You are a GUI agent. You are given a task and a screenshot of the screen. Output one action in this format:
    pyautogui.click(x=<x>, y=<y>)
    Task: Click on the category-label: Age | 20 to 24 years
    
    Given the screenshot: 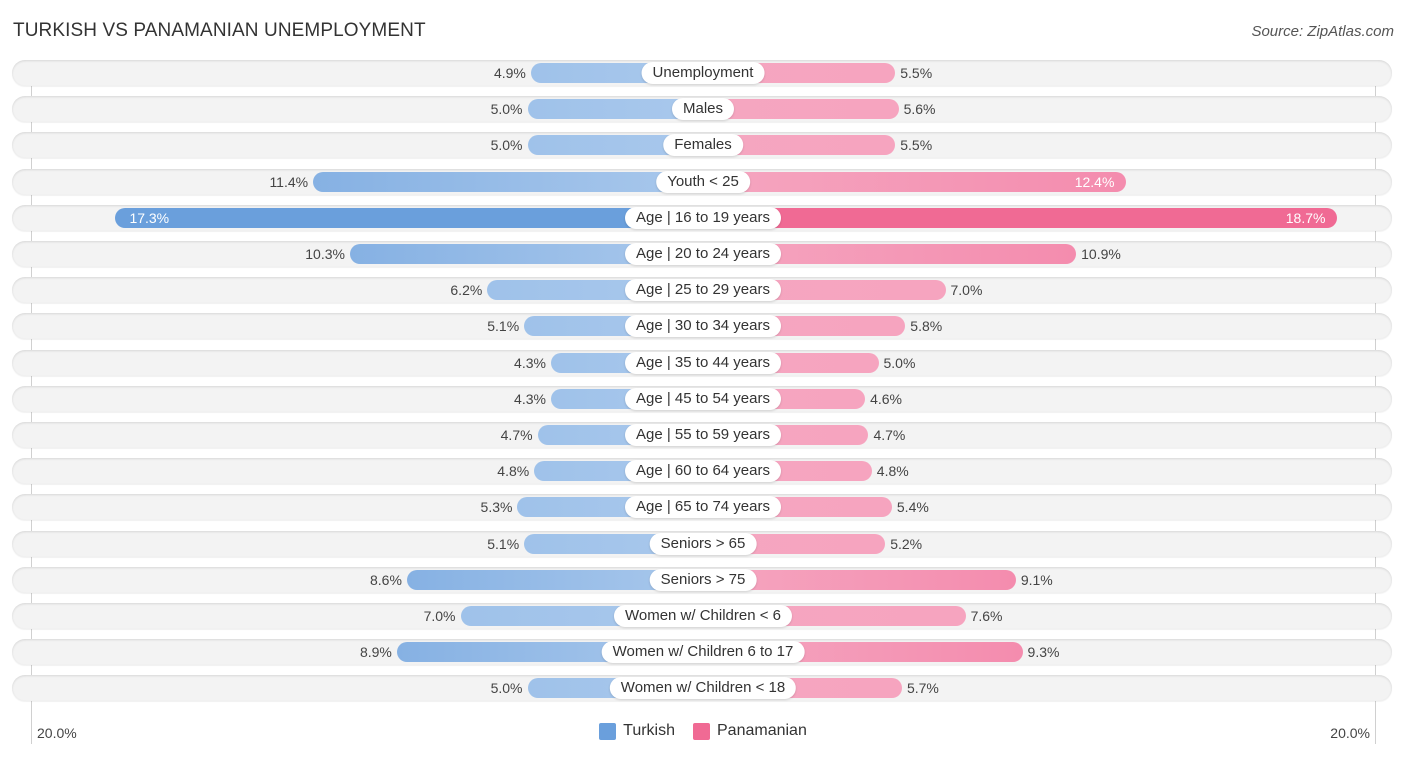 What is the action you would take?
    pyautogui.click(x=703, y=254)
    